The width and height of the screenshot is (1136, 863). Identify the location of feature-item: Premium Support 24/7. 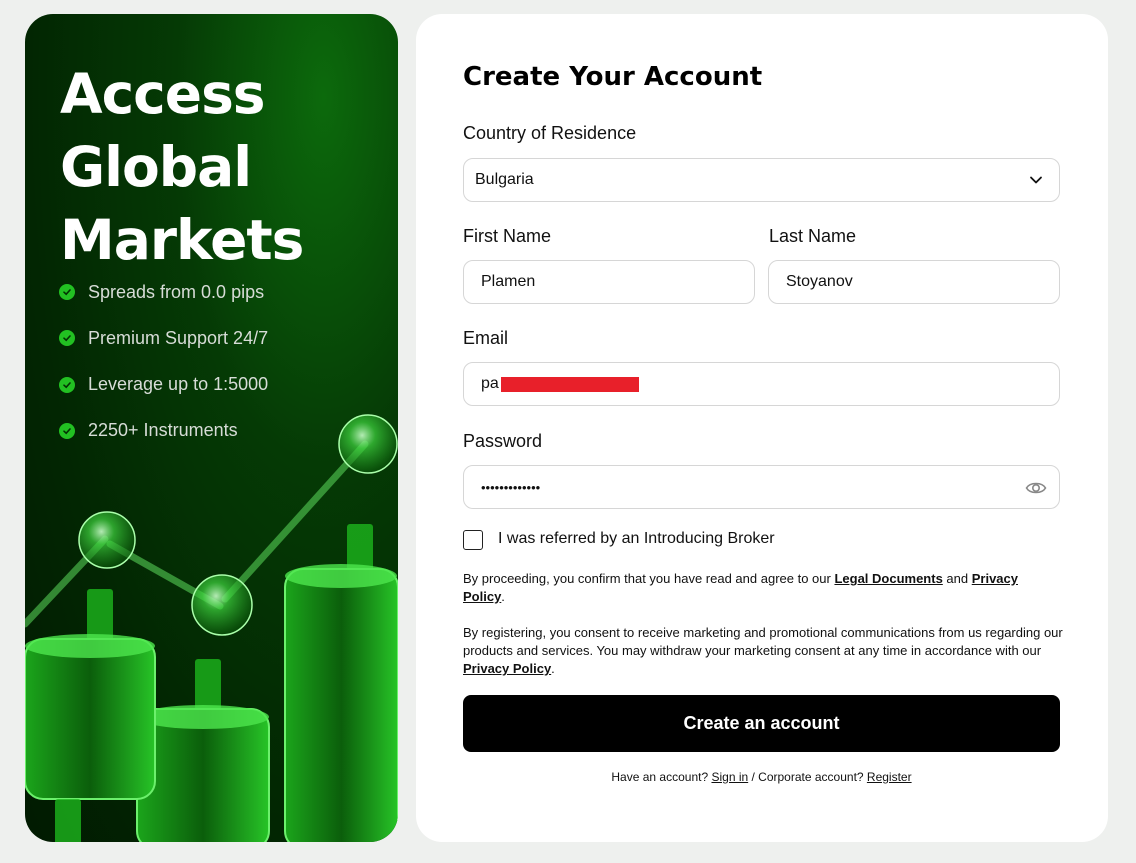
(163, 338).